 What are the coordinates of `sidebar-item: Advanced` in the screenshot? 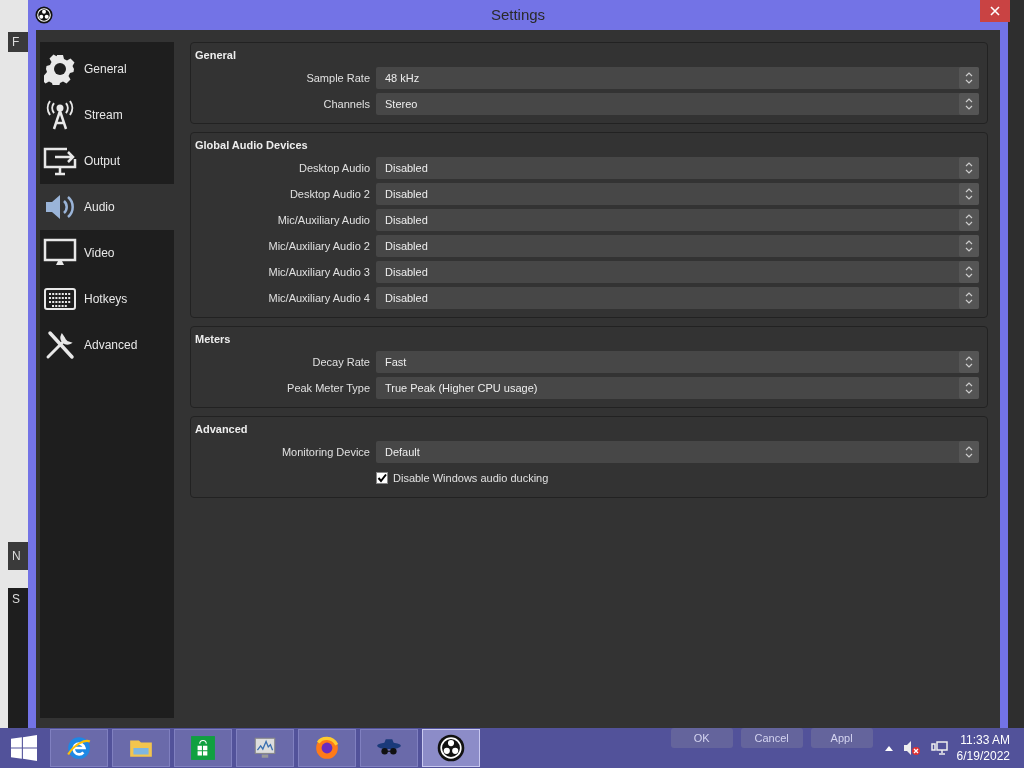 It's located at (107, 345).